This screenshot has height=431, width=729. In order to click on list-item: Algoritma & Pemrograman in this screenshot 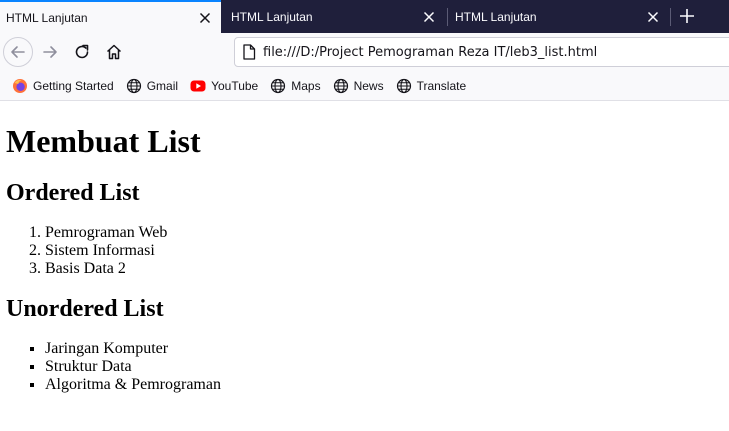, I will do `click(384, 385)`.